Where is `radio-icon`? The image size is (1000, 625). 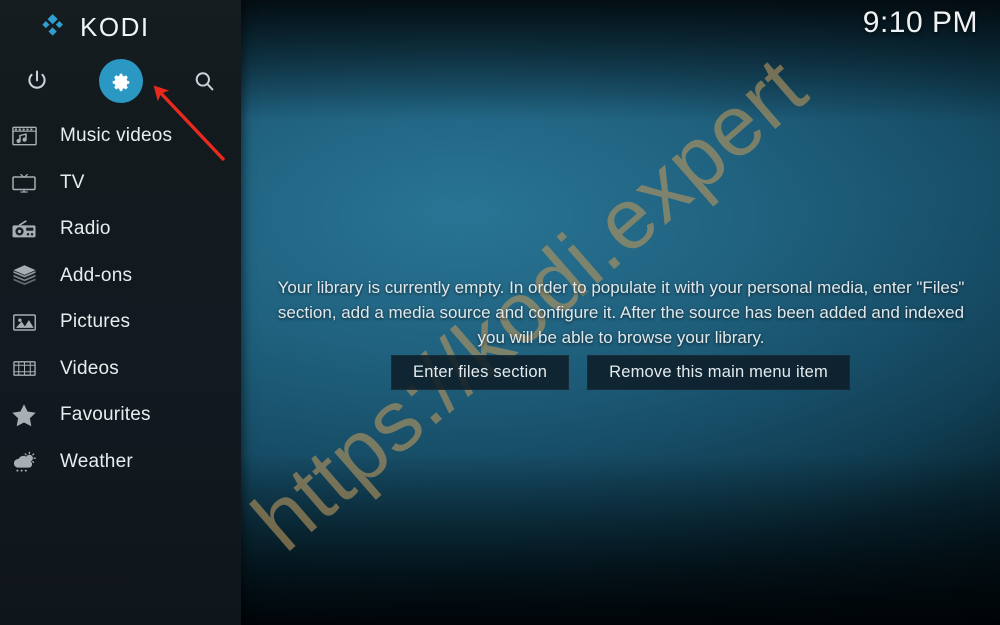 radio-icon is located at coordinates (24, 229).